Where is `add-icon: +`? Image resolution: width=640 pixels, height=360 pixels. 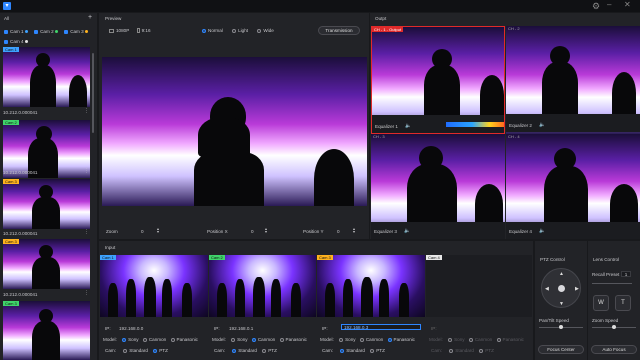
add-icon: + is located at coordinates (90, 17).